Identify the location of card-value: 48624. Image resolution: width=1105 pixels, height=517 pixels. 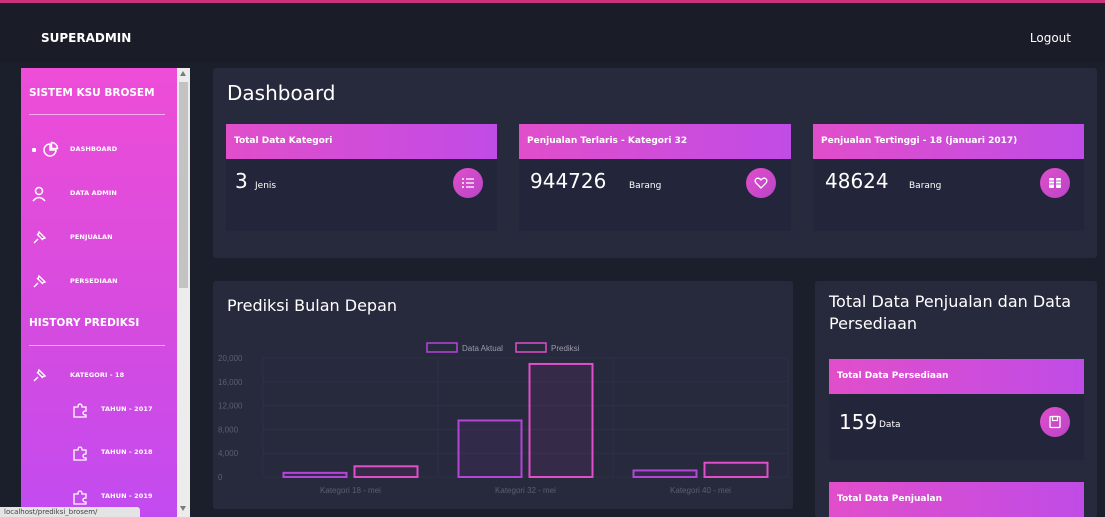
(857, 181).